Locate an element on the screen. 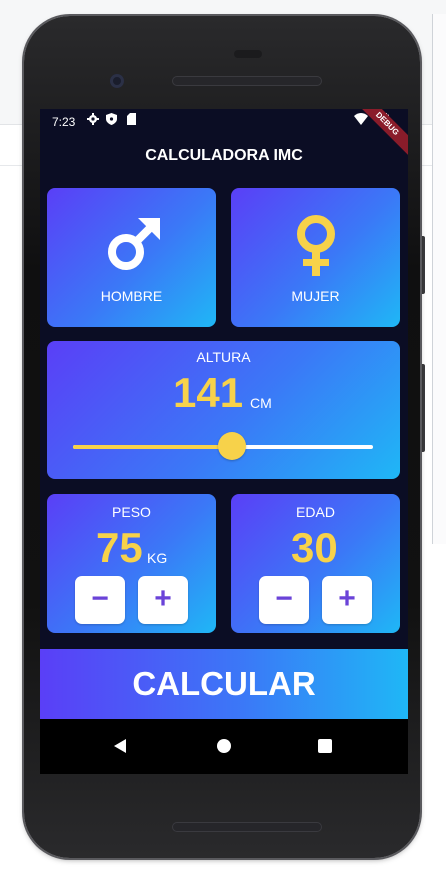 The image size is (446, 872). female-symbol-icon is located at coordinates (316, 248).